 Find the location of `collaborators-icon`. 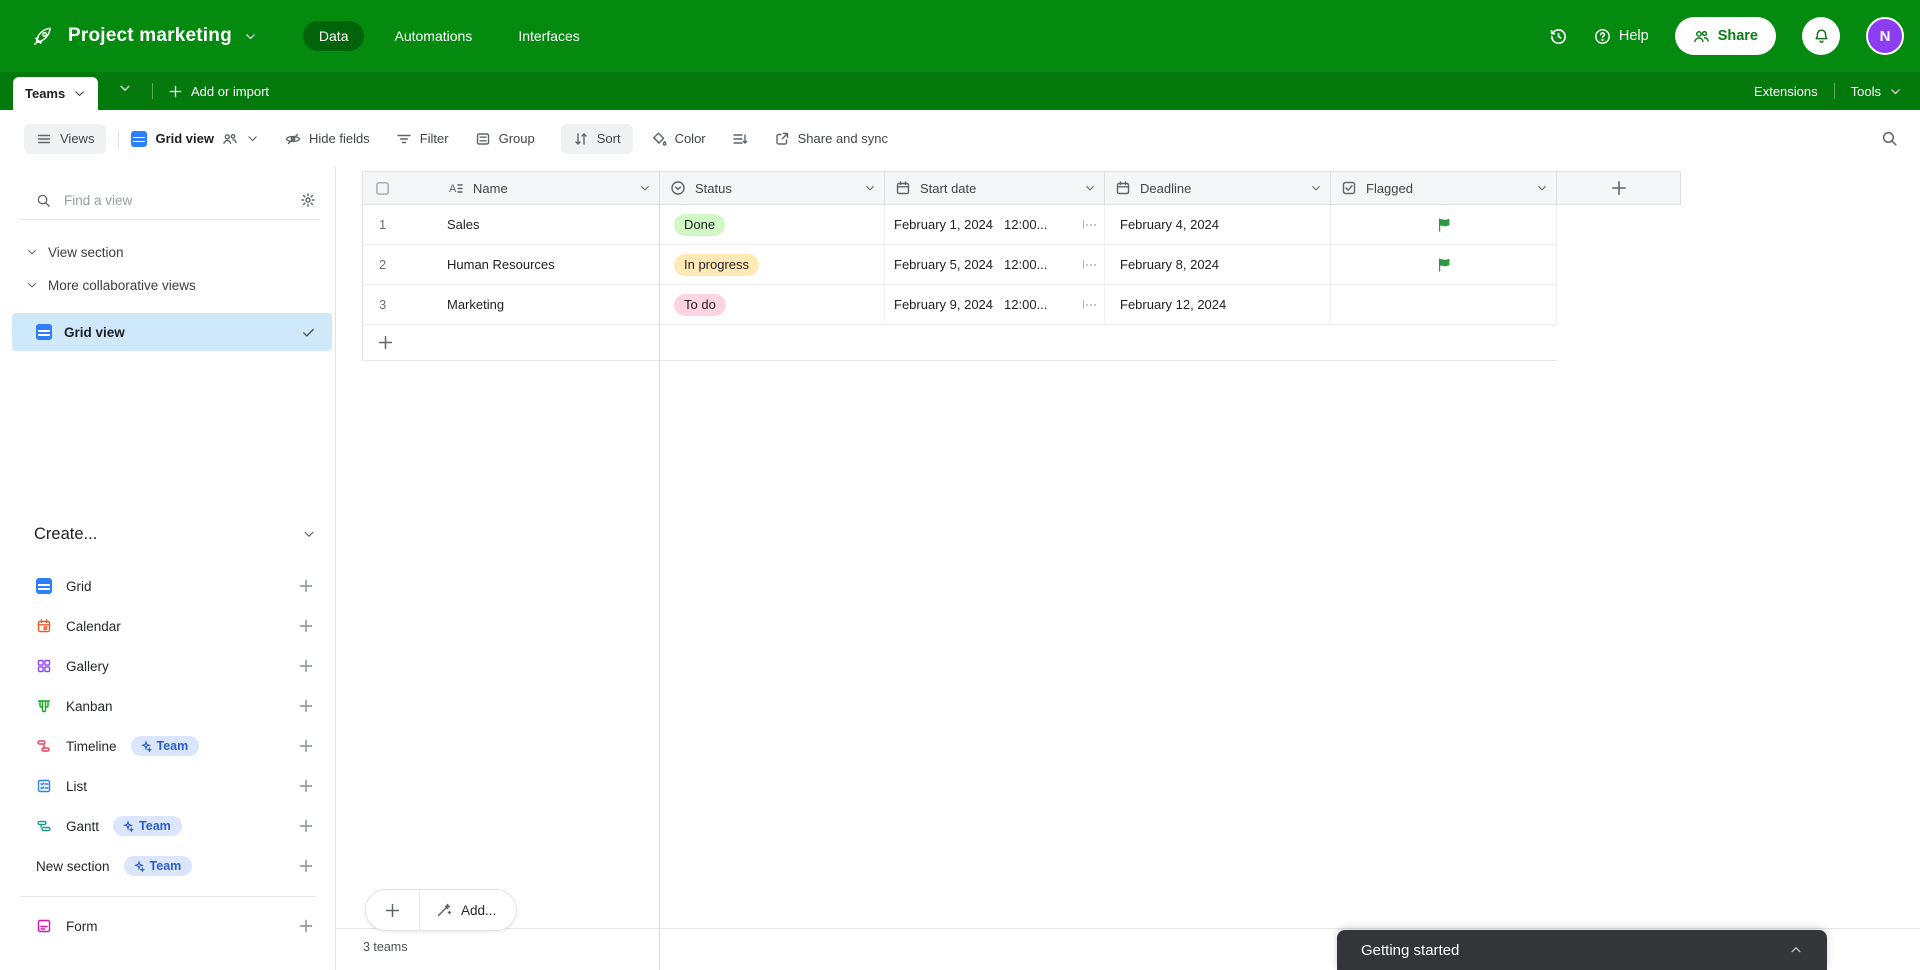

collaborators-icon is located at coordinates (230, 138).